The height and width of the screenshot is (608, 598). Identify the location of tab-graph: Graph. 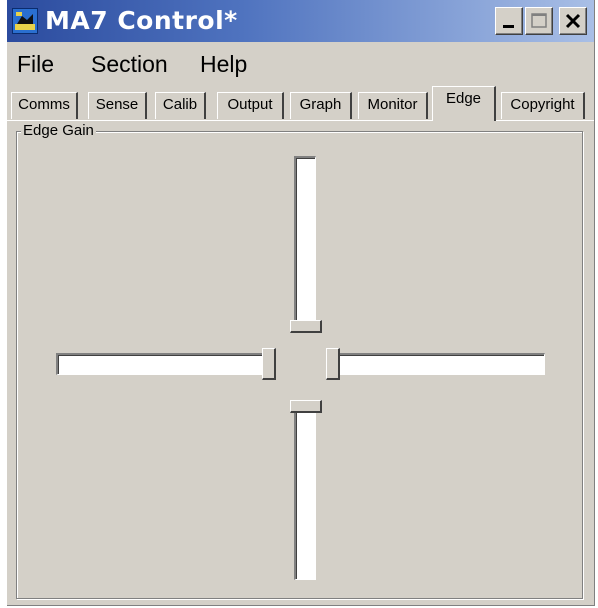
(321, 105).